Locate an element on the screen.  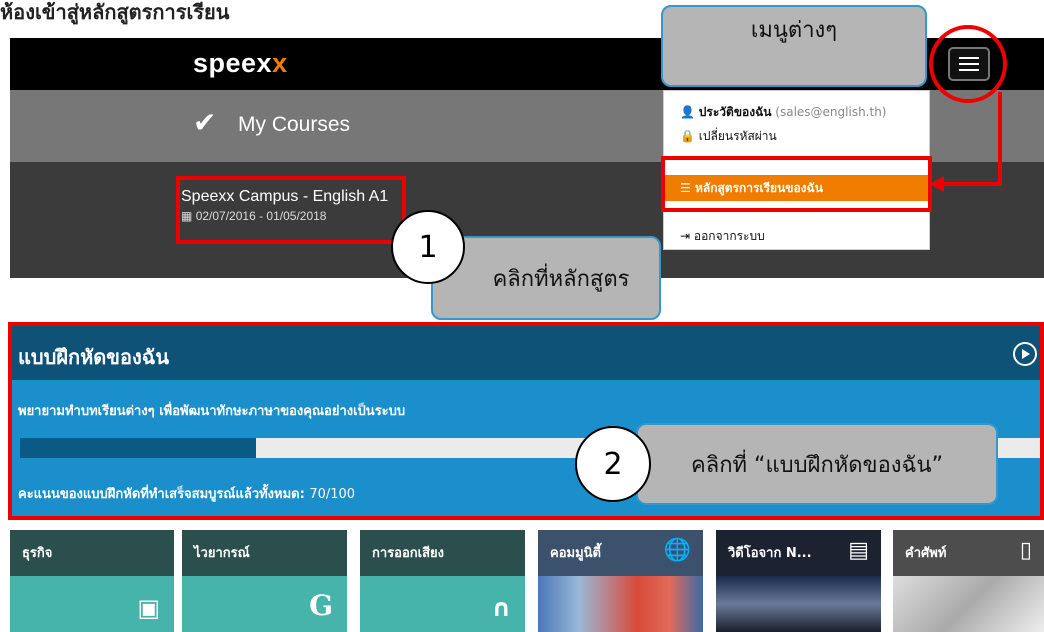
tile-pronunciation-footer: ∩ is located at coordinates (442, 604).